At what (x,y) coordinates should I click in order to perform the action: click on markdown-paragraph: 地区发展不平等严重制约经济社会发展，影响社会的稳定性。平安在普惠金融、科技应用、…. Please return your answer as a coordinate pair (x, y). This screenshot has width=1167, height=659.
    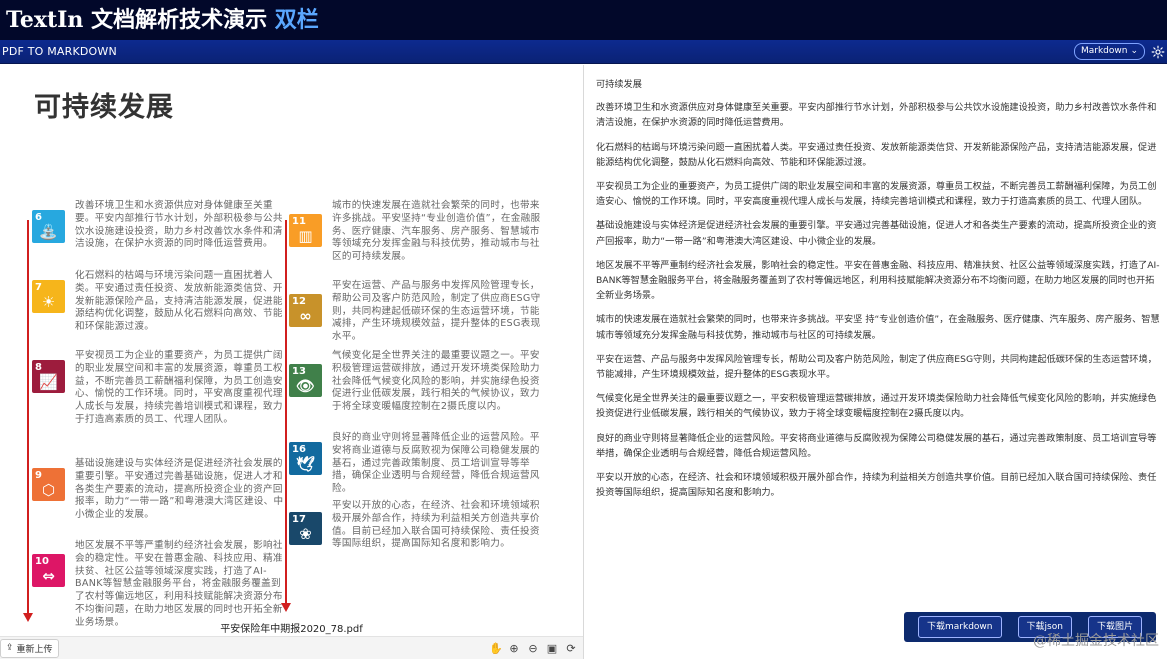
    Looking at the image, I should click on (878, 280).